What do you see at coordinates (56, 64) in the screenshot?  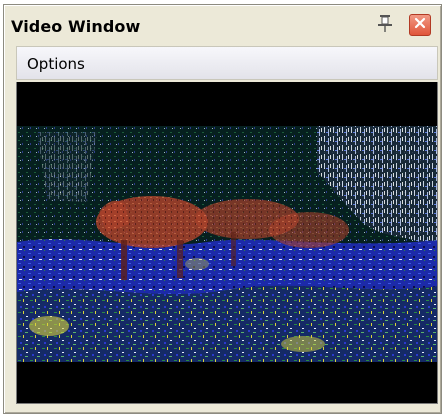 I see `menu-item-options: Options` at bounding box center [56, 64].